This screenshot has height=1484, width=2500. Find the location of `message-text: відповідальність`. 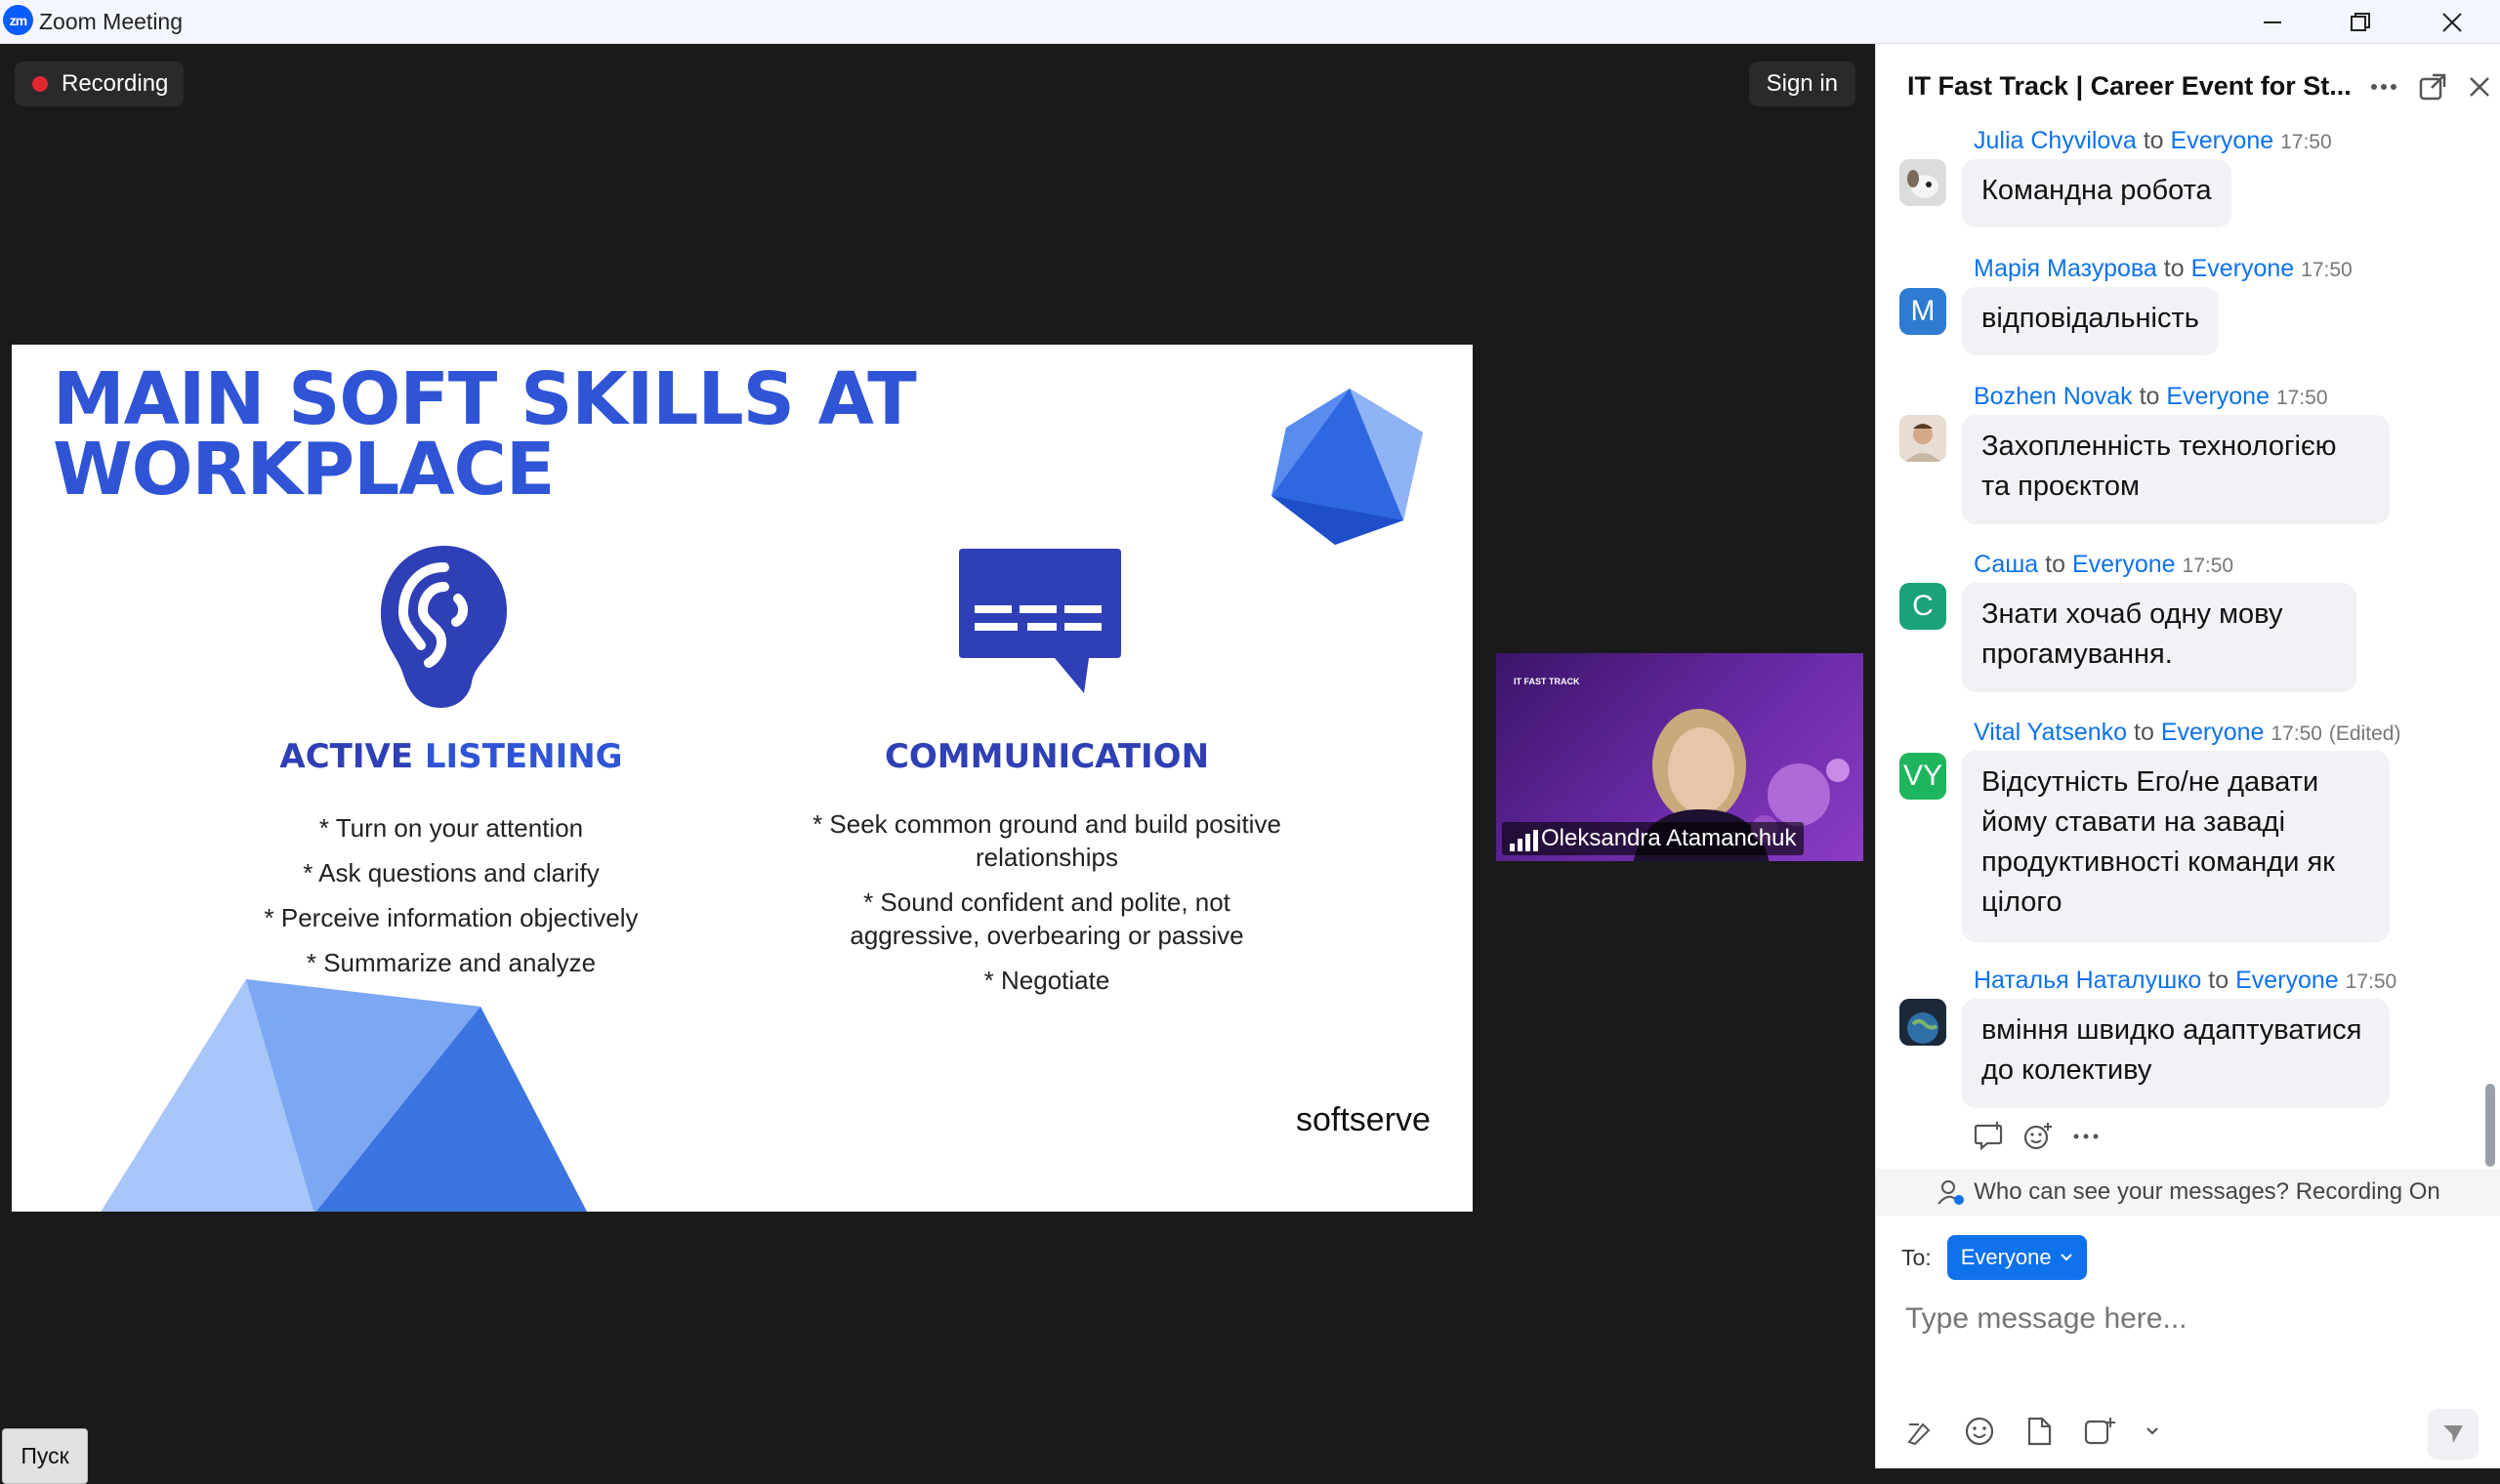

message-text: відповідальність is located at coordinates (2090, 319).